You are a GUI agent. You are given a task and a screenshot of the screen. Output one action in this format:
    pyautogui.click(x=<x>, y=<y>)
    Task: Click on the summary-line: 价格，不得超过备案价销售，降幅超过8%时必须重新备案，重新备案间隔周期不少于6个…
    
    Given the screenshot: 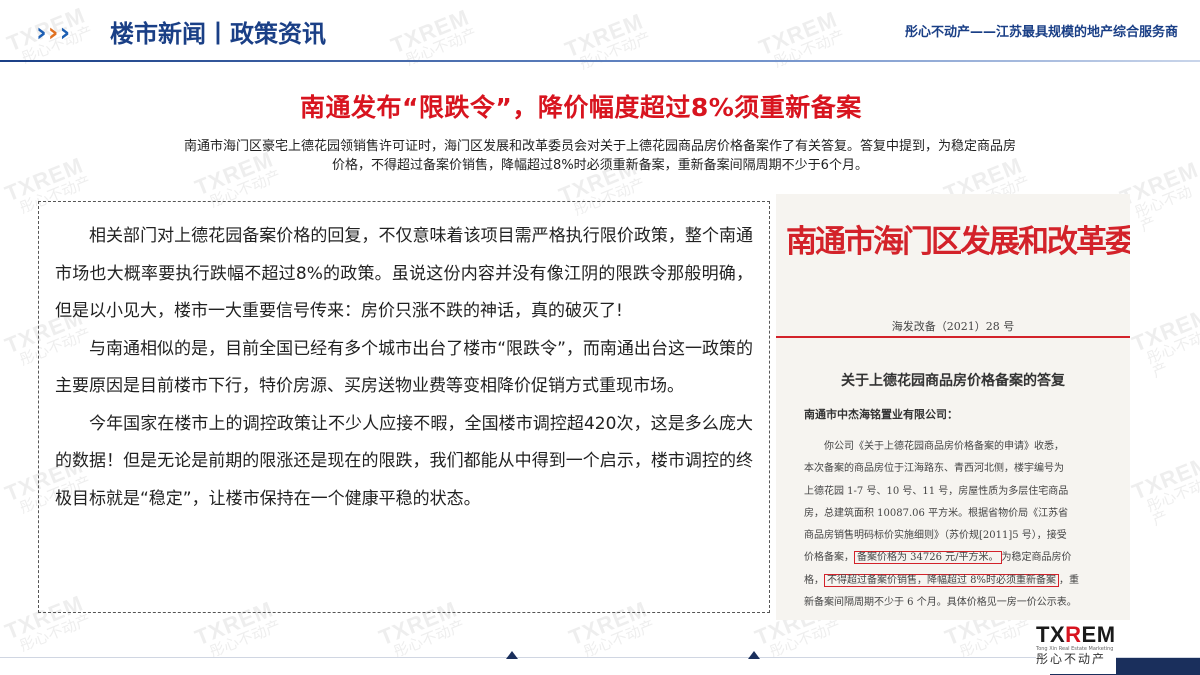 What is the action you would take?
    pyautogui.click(x=600, y=165)
    